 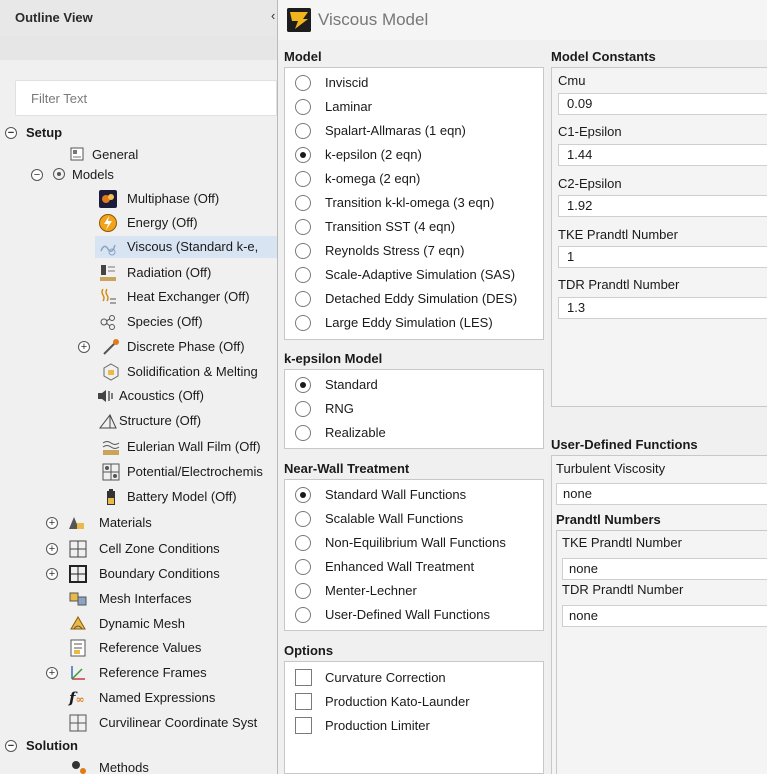 I want to click on cmu-input: 0.09, so click(x=662, y=104).